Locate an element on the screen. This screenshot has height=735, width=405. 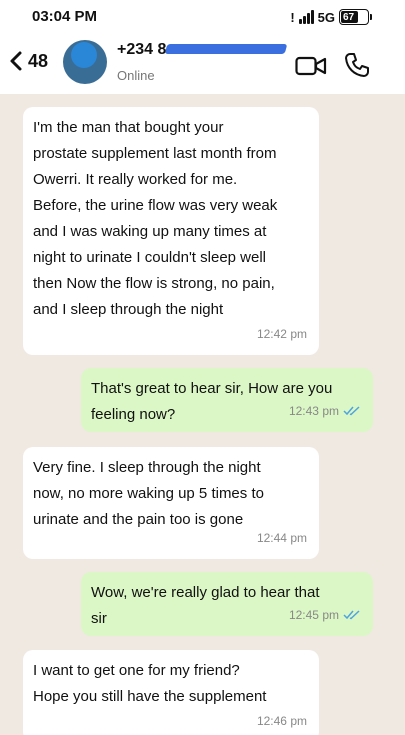
contact-status: Online is located at coordinates (136, 75).